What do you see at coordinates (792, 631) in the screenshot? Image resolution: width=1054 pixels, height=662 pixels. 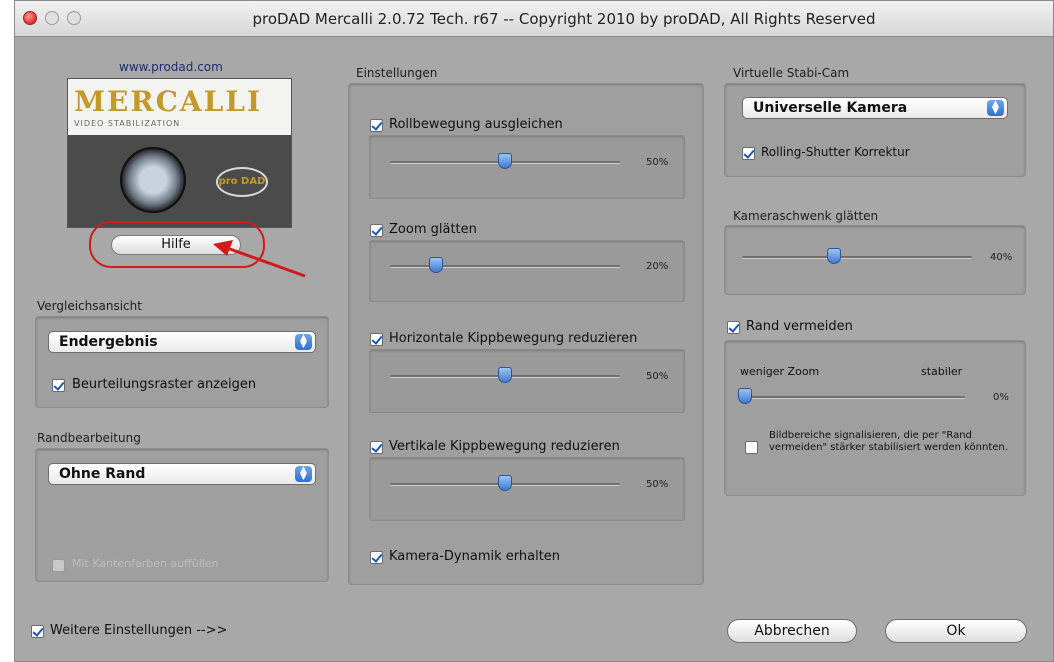 I see `cancel-button: Abbrechen` at bounding box center [792, 631].